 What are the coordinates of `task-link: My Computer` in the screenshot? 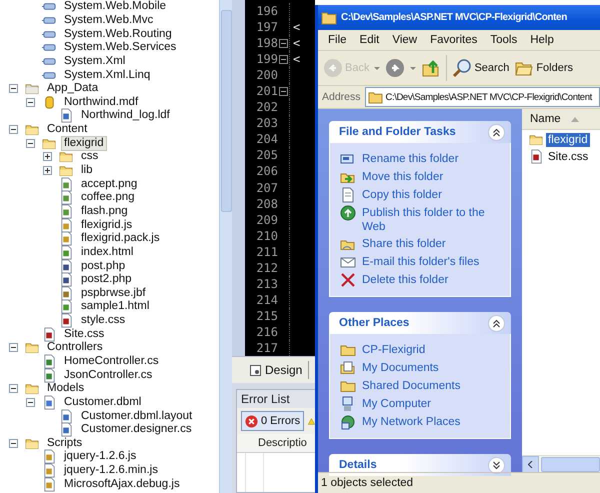 It's located at (397, 403).